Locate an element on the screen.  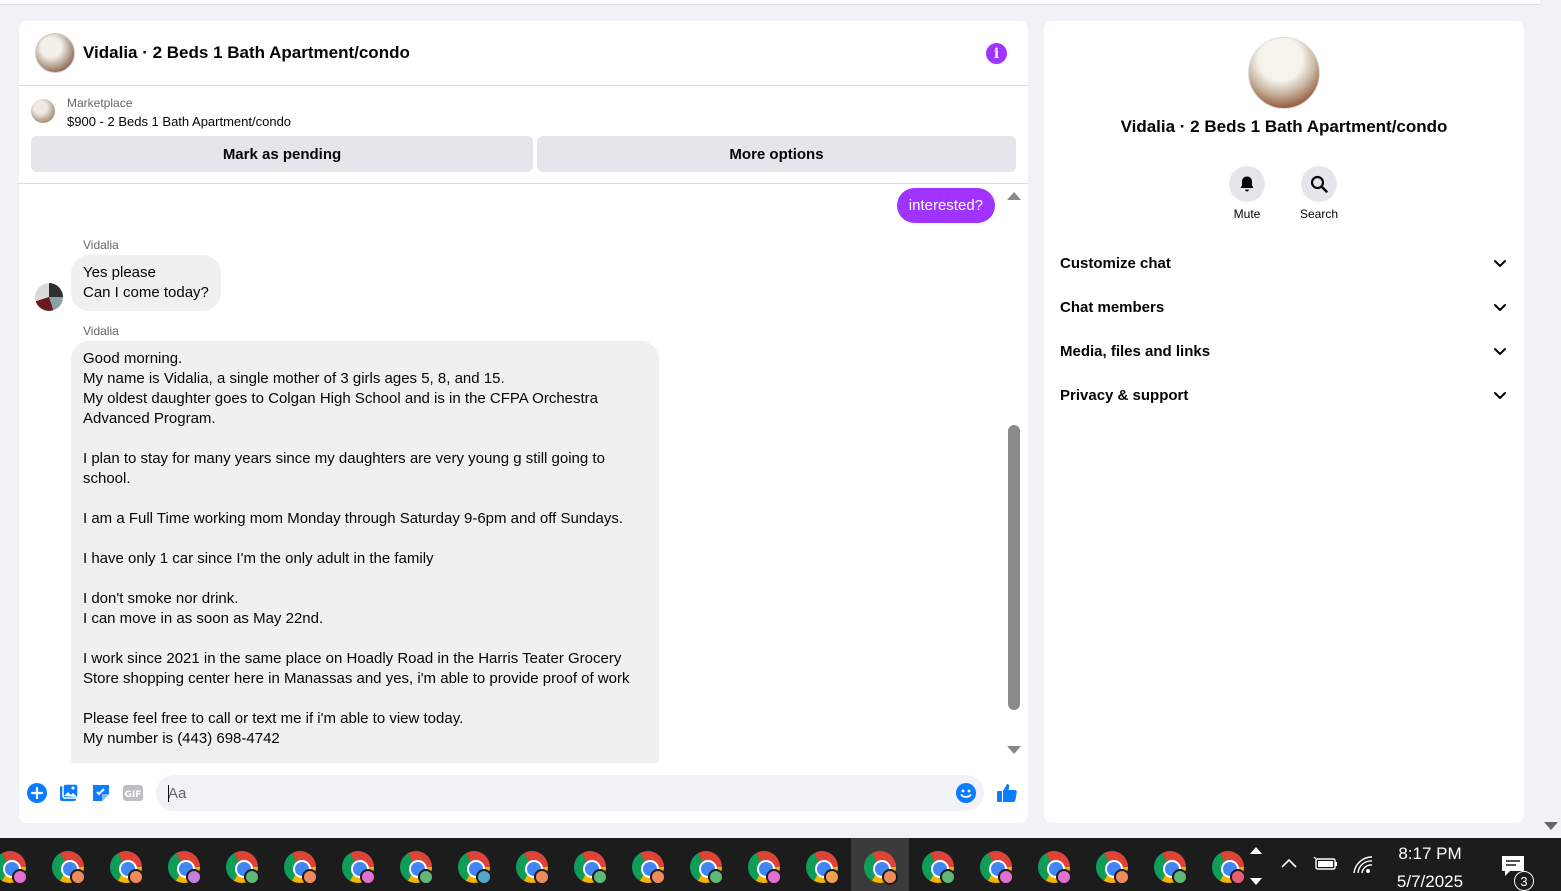
scrollbar-thumb is located at coordinates (1014, 567).